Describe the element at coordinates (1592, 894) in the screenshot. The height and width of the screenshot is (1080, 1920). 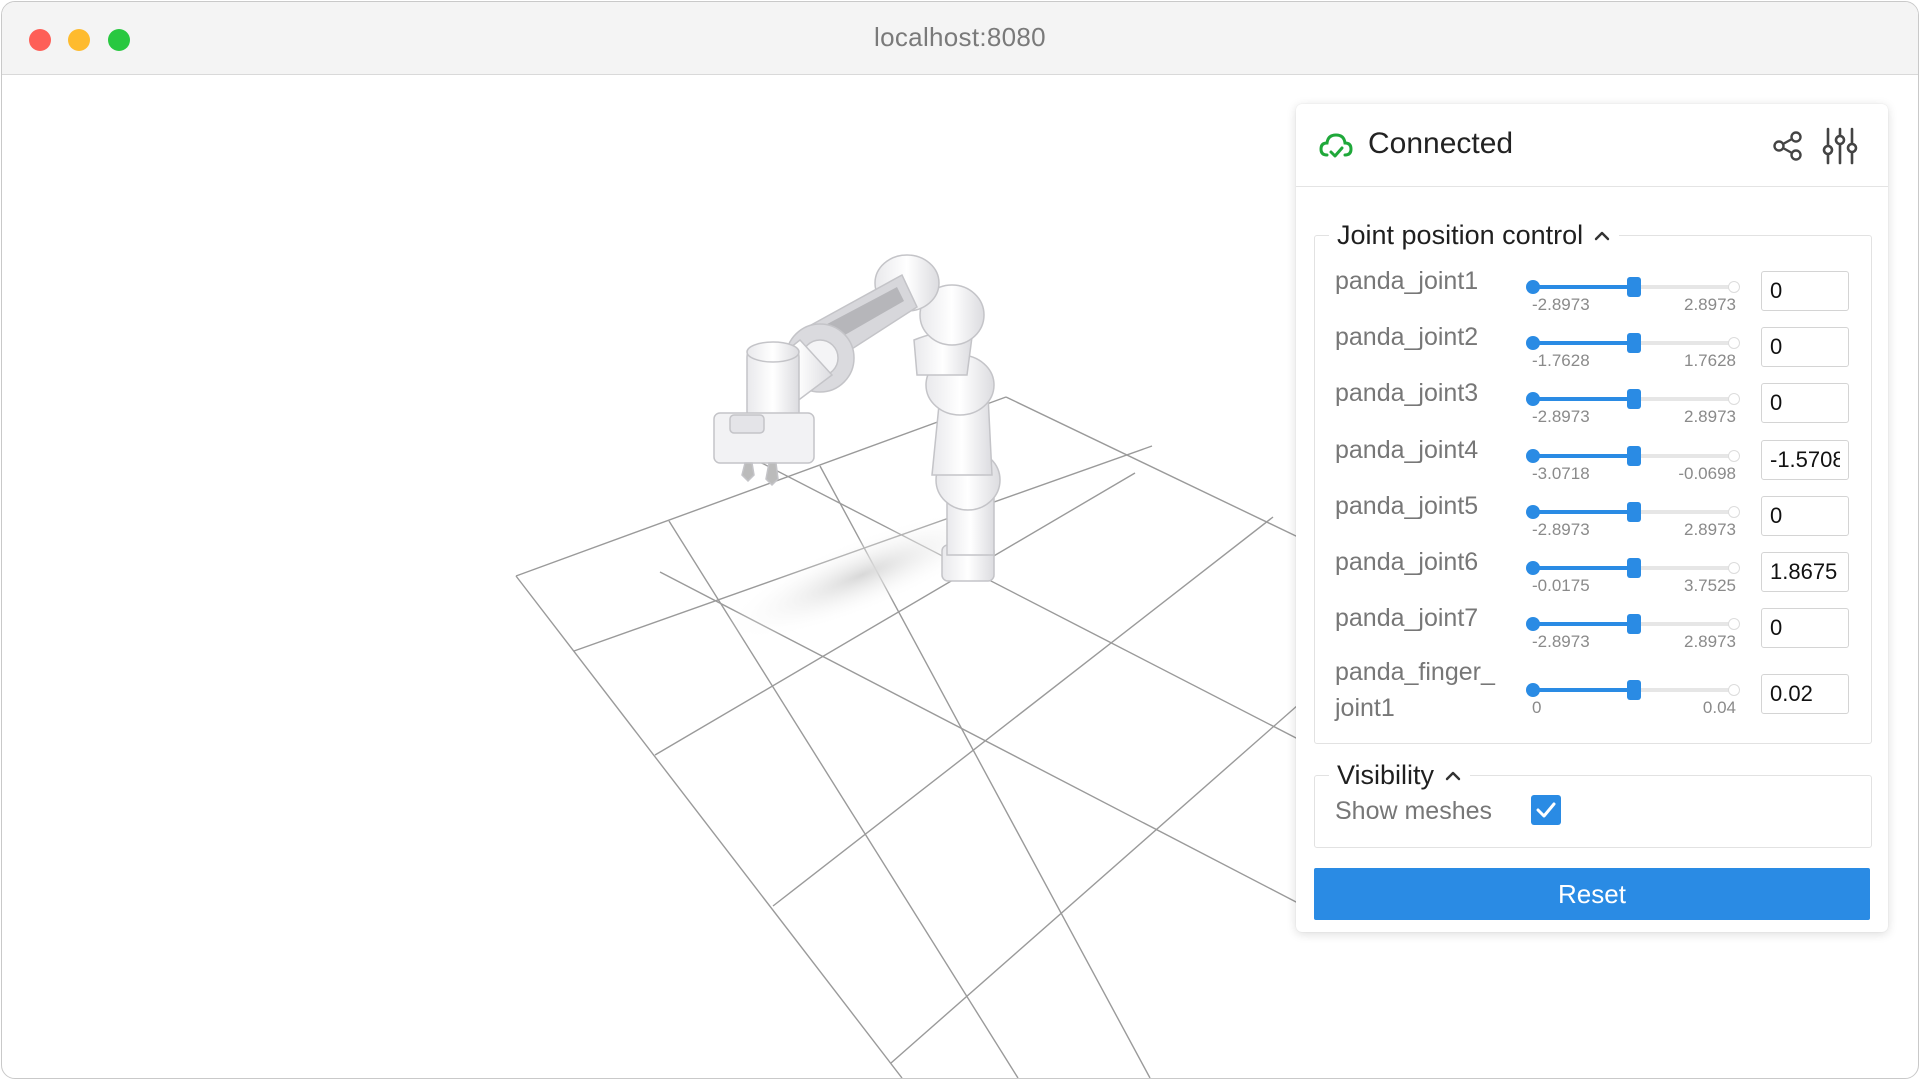
I see `reset-button: Reset` at that location.